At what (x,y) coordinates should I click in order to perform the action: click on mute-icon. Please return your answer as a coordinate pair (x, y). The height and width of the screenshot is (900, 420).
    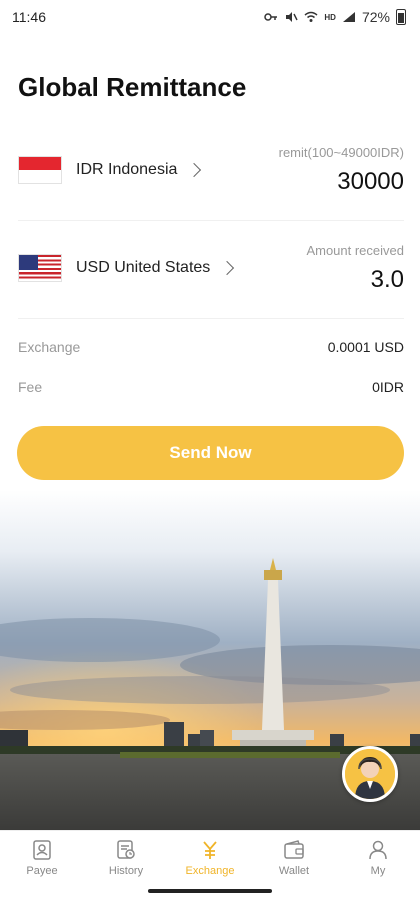
    Looking at the image, I should click on (292, 17).